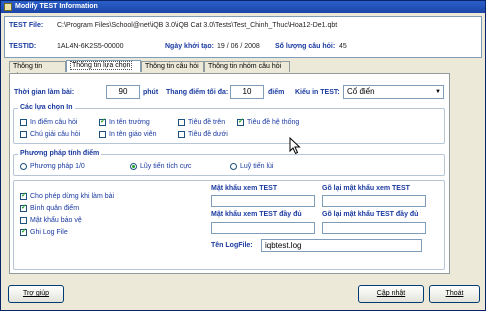 Image resolution: width=486 pixels, height=311 pixels. What do you see at coordinates (273, 122) in the screenshot?
I see `checkbox-label: Tiêu đề hệ thống` at bounding box center [273, 122].